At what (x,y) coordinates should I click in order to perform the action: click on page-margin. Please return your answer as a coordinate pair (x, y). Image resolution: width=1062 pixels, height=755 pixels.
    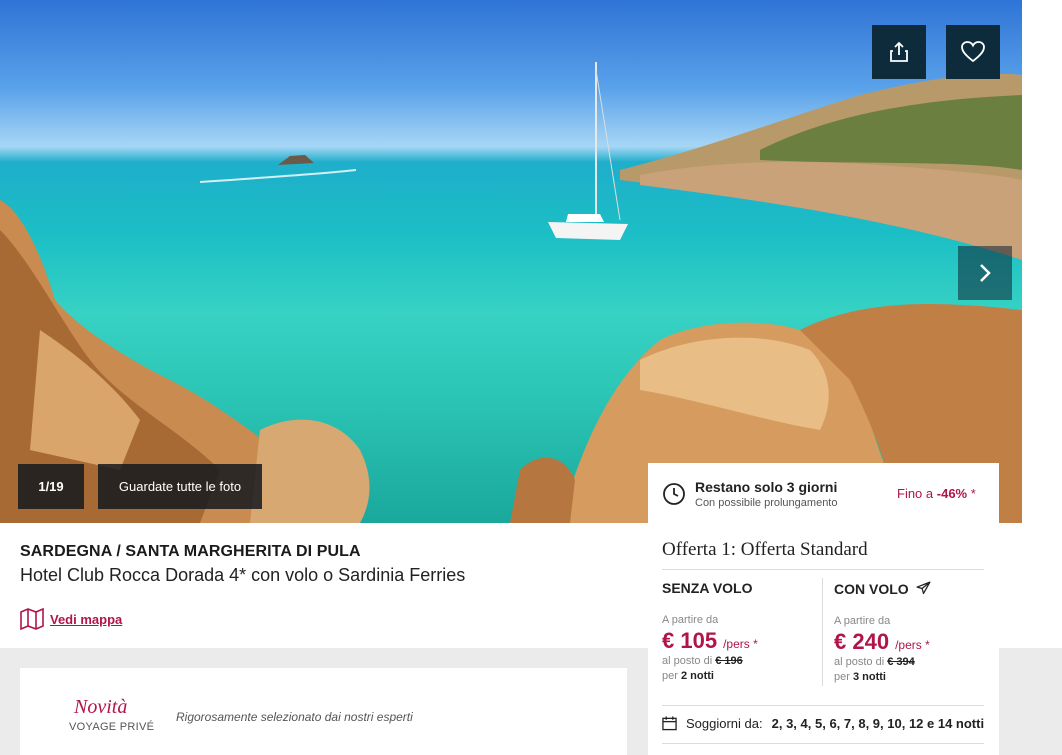
    Looking at the image, I should click on (1042, 324).